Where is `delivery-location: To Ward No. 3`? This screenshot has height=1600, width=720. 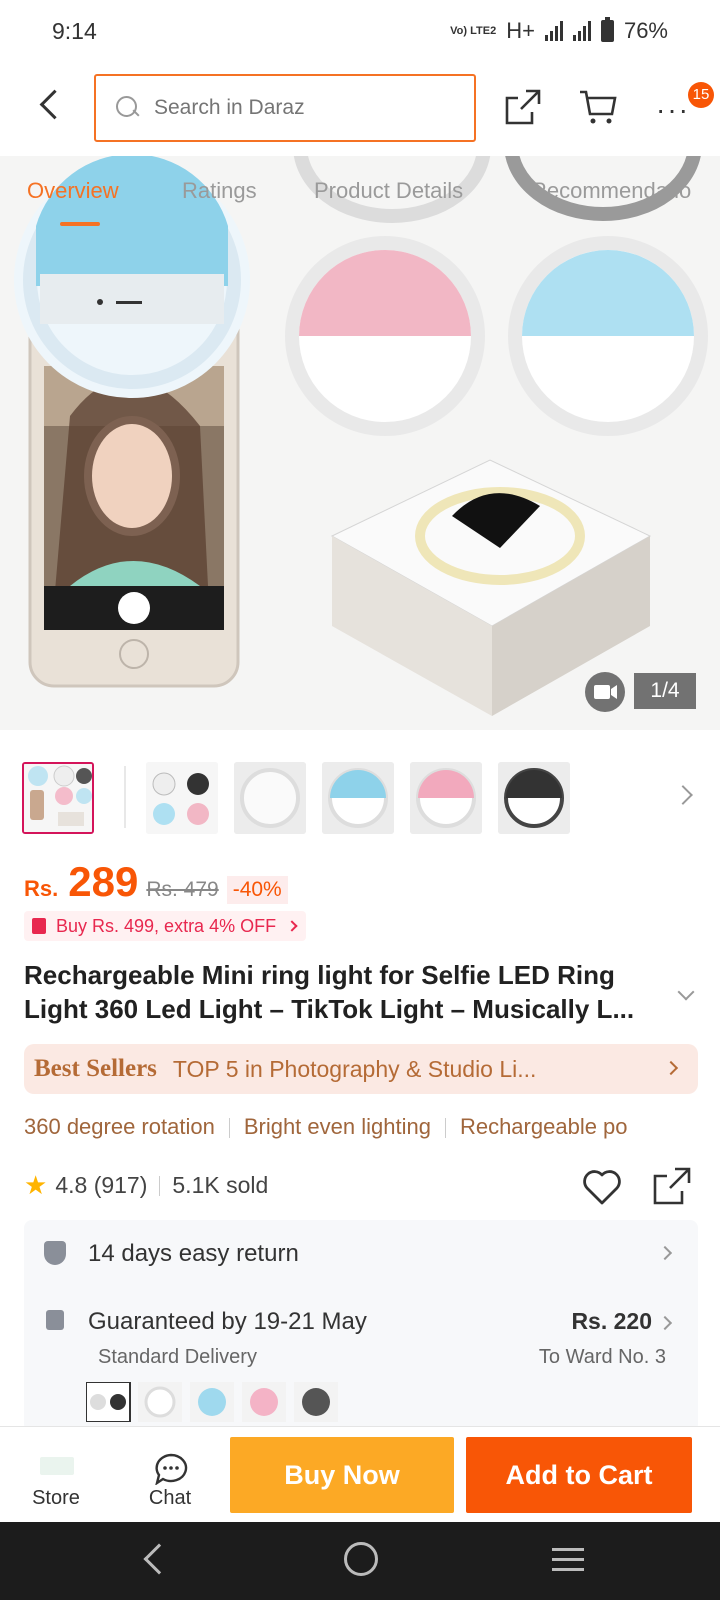
delivery-location: To Ward No. 3 is located at coordinates (602, 1357).